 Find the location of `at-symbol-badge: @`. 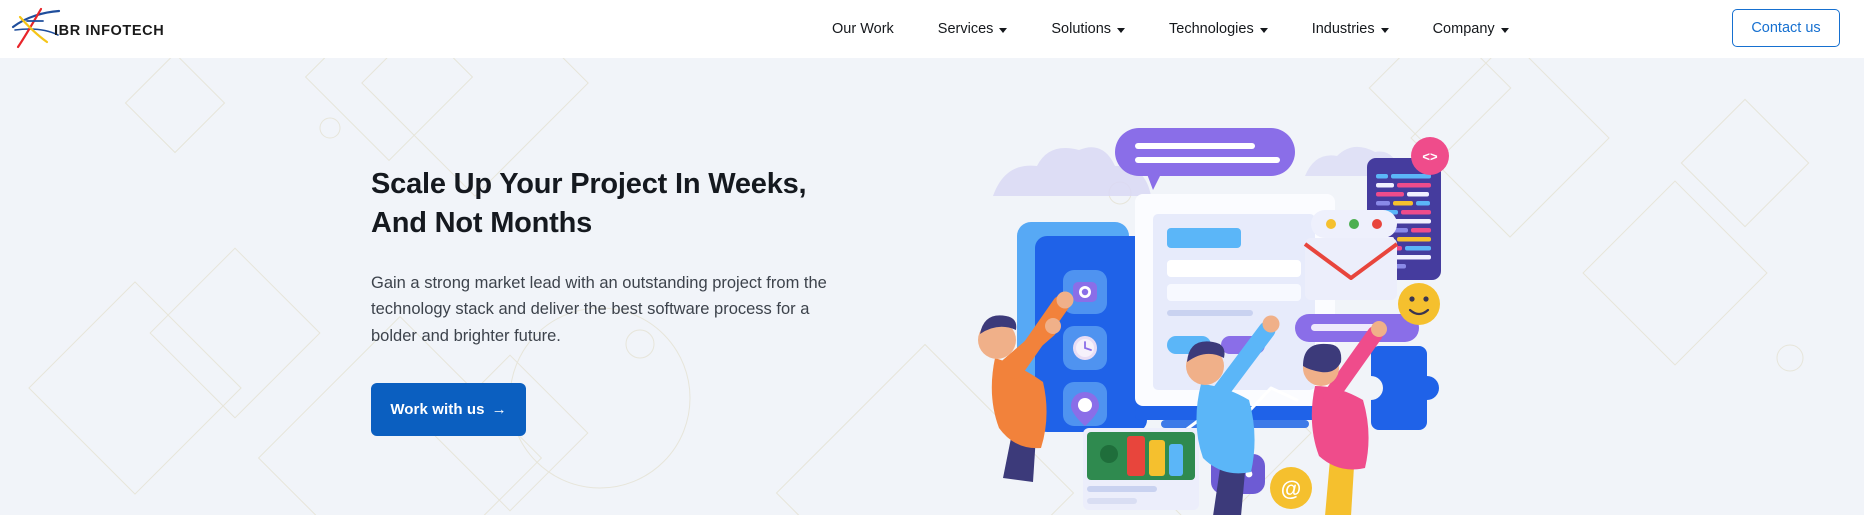

at-symbol-badge: @ is located at coordinates (1291, 488).